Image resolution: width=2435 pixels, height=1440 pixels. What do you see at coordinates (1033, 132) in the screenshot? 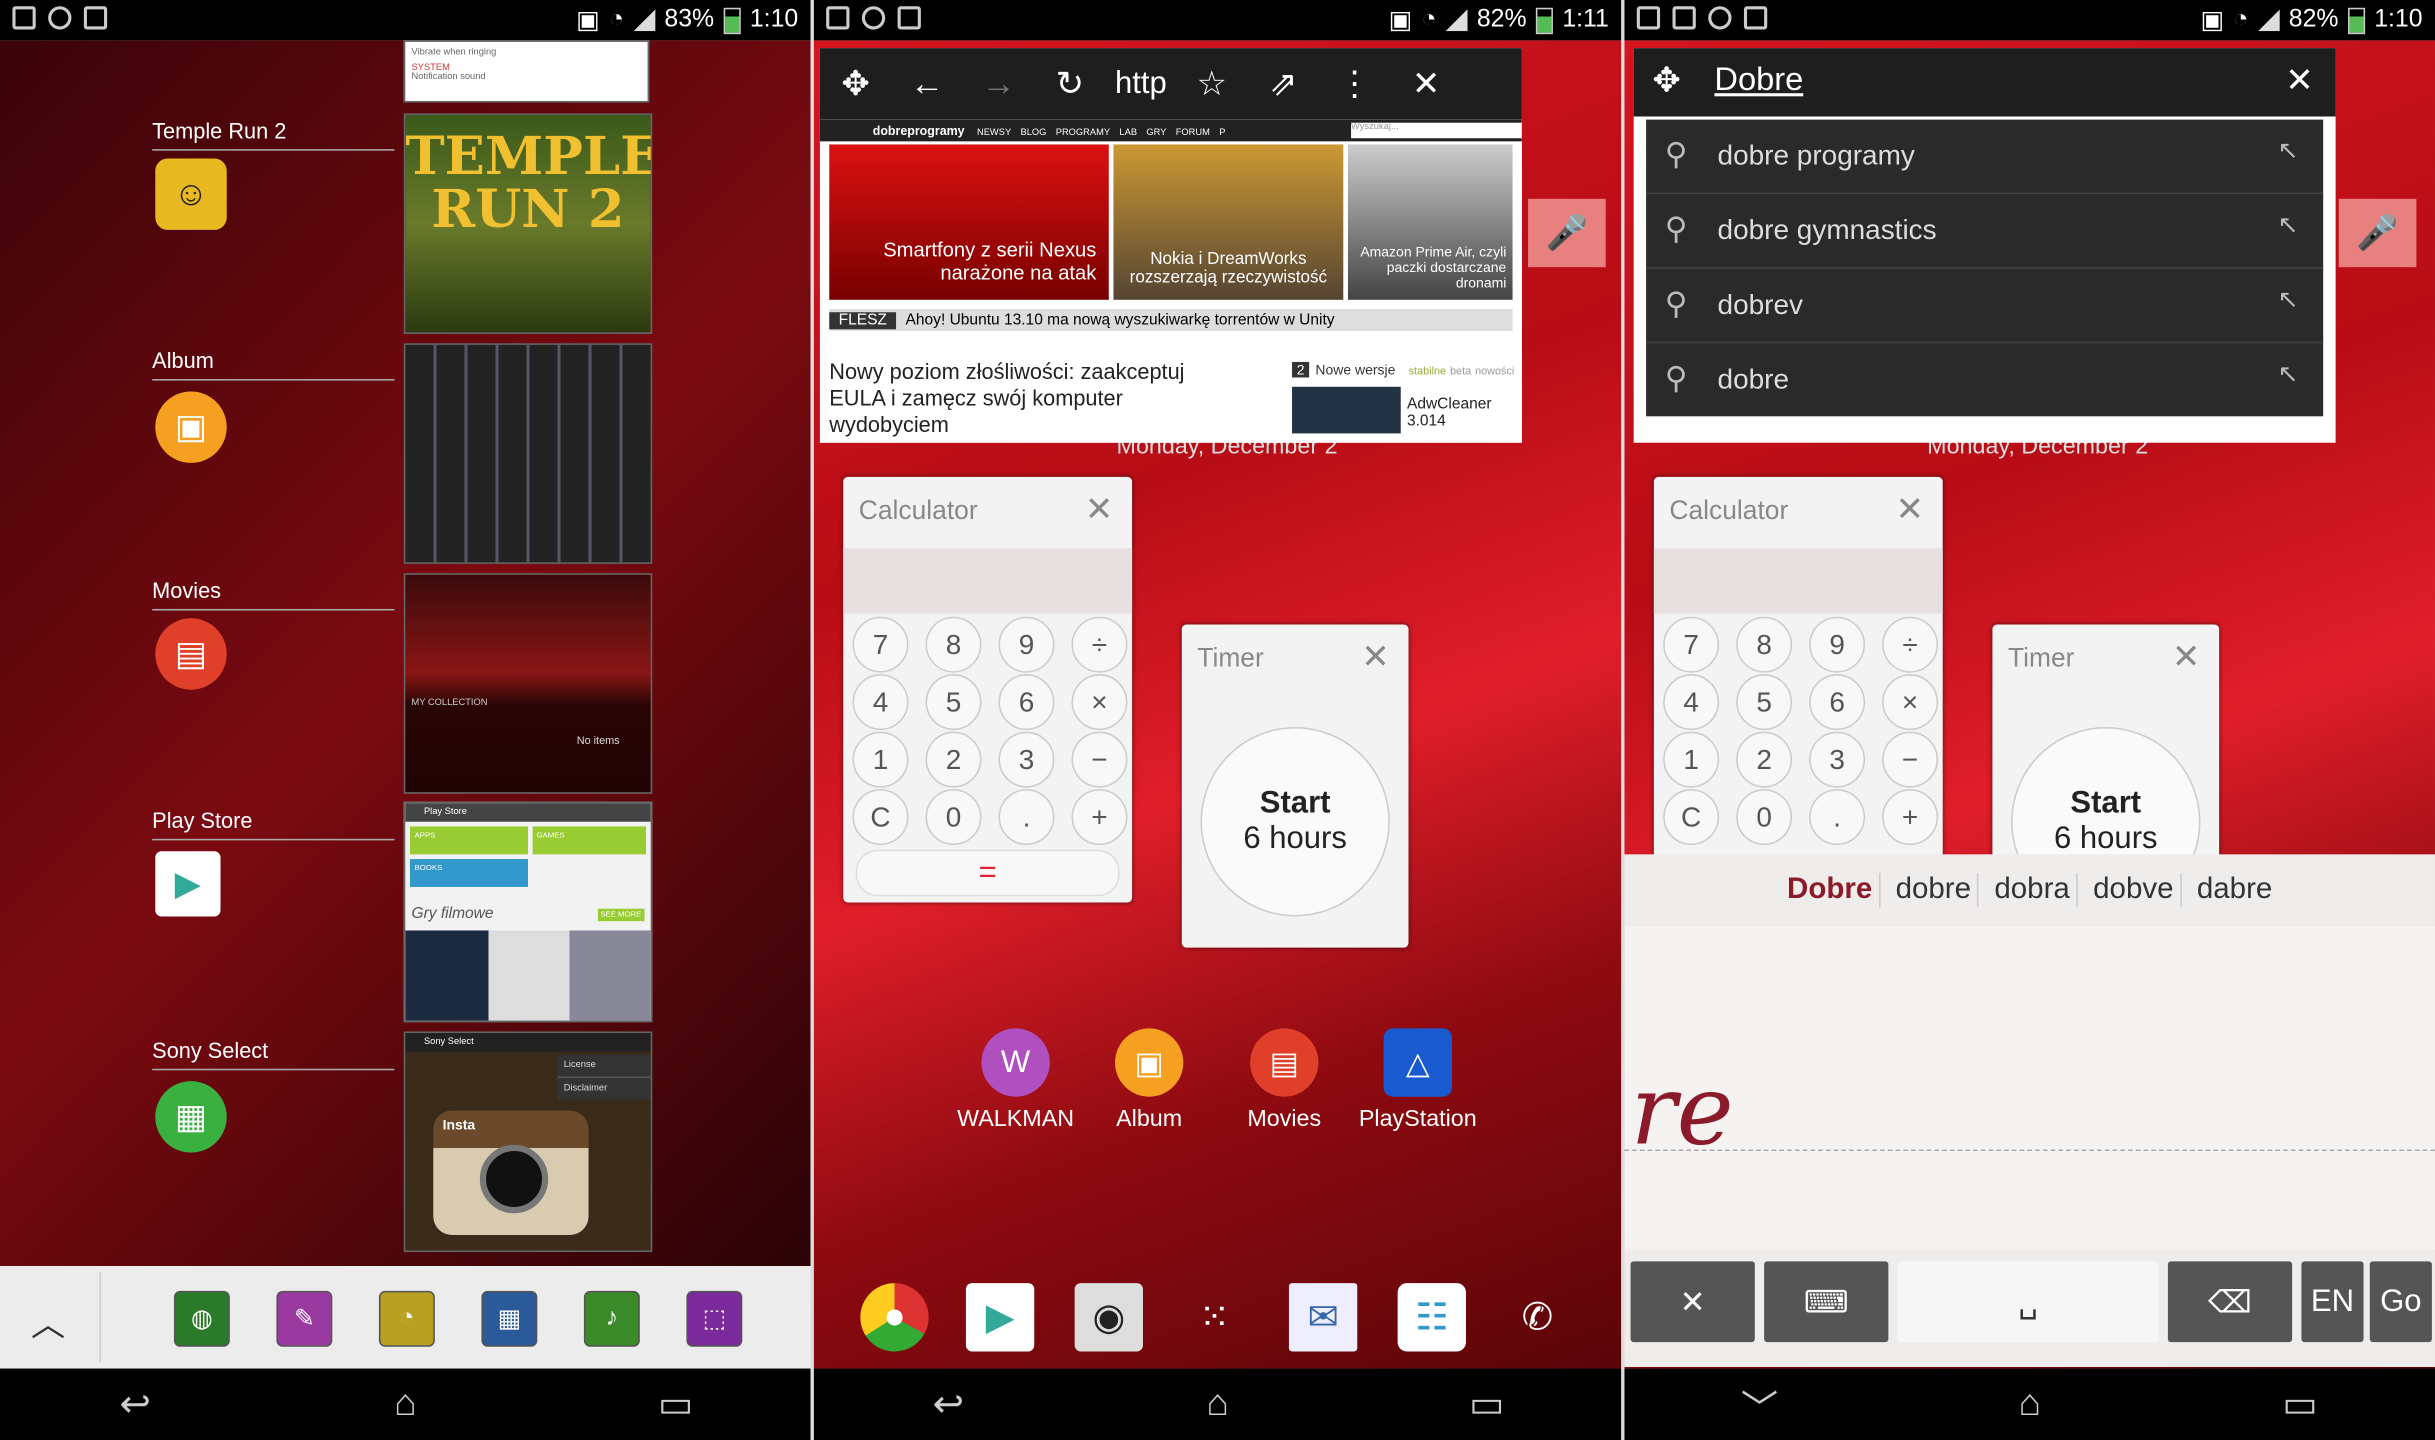
I see `site-nav-link: BLOG` at bounding box center [1033, 132].